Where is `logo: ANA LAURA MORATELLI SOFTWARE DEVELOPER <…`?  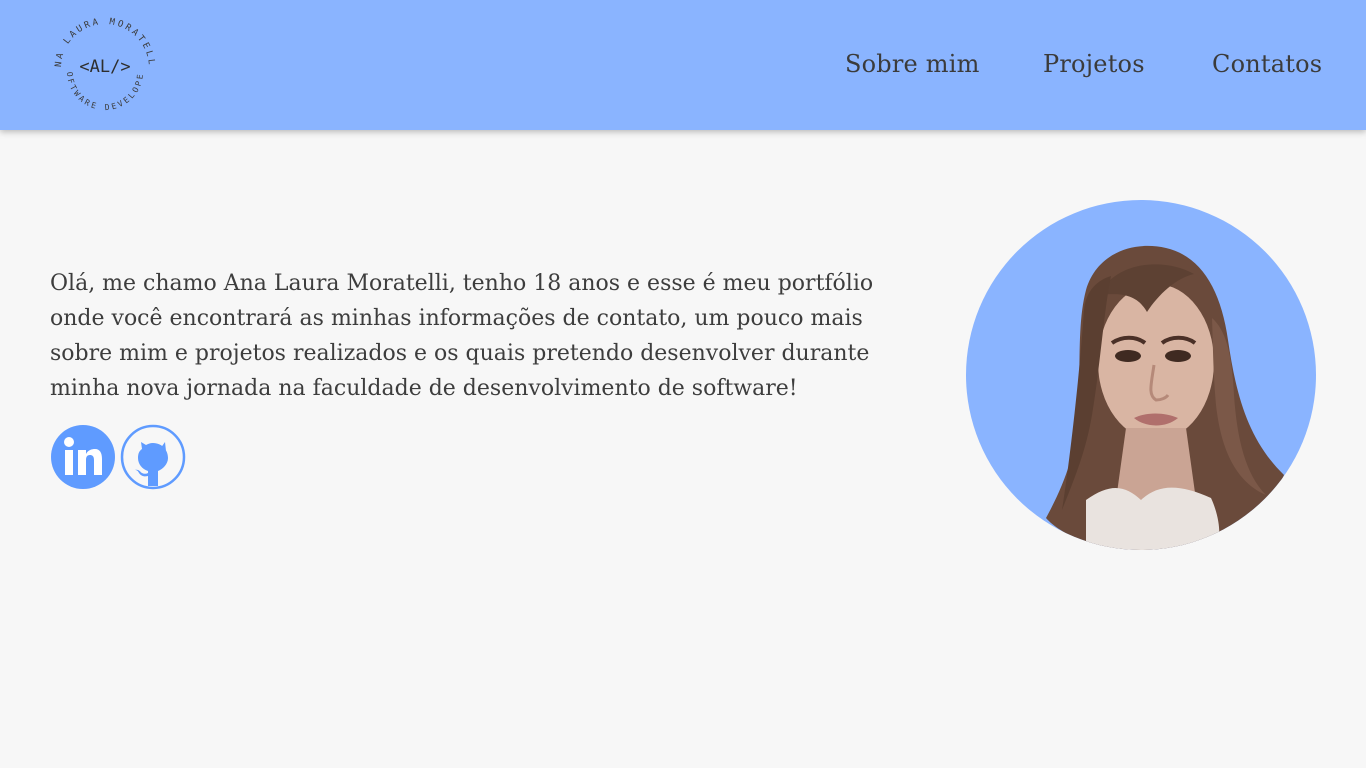 logo: ANA LAURA MORATELLI SOFTWARE DEVELOPER <… is located at coordinates (104, 66).